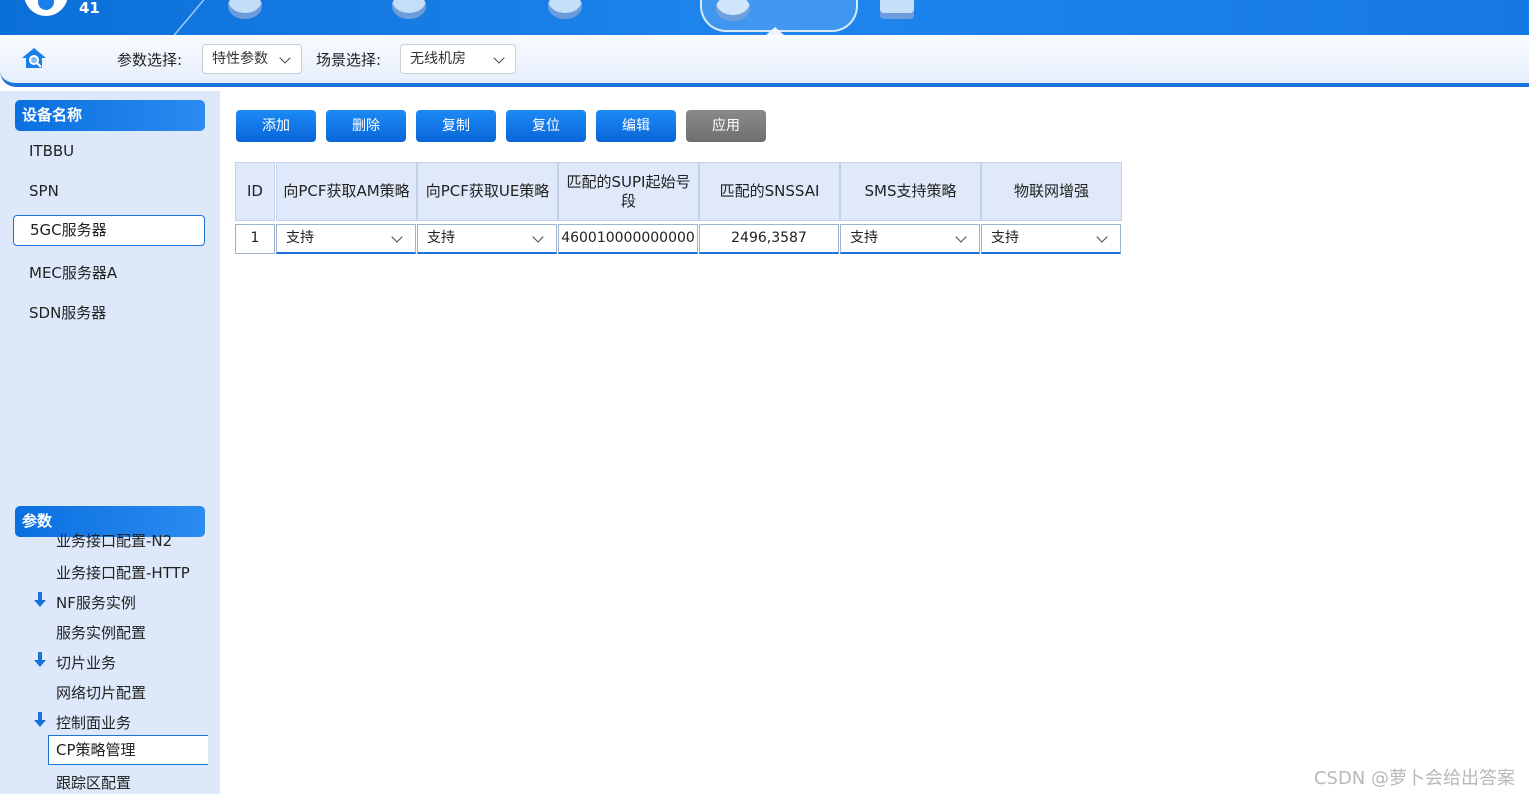 This screenshot has width=1529, height=794. What do you see at coordinates (1051, 239) in the screenshot?
I see `iot-enhance-select: 支持` at bounding box center [1051, 239].